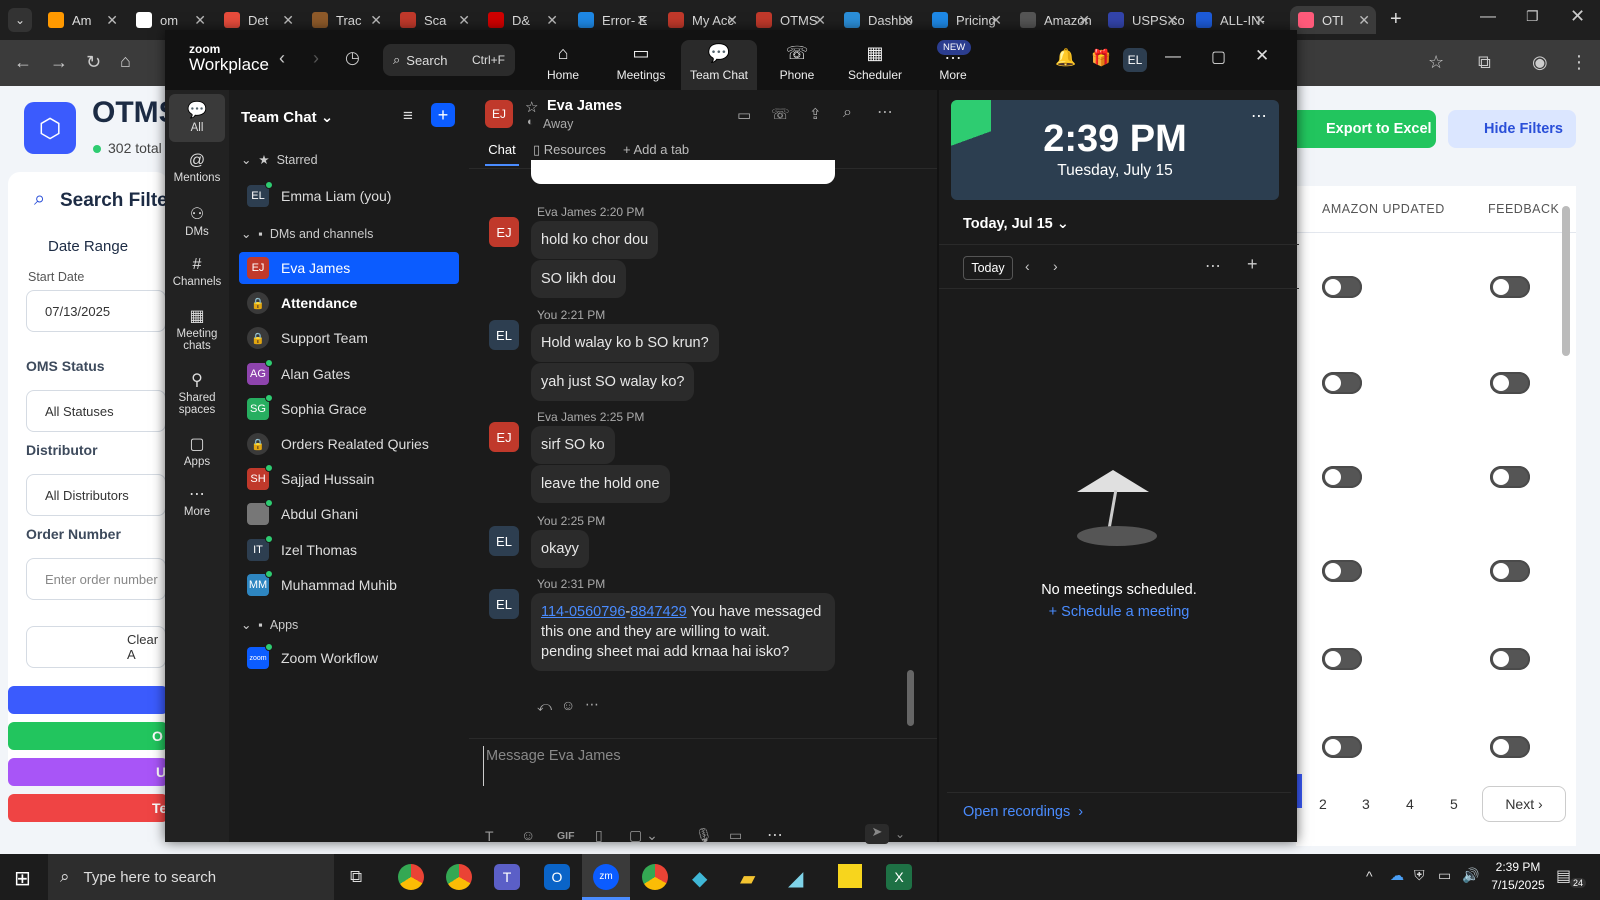 The height and width of the screenshot is (900, 1600). I want to click on profile-avatar: EL, so click(1135, 60).